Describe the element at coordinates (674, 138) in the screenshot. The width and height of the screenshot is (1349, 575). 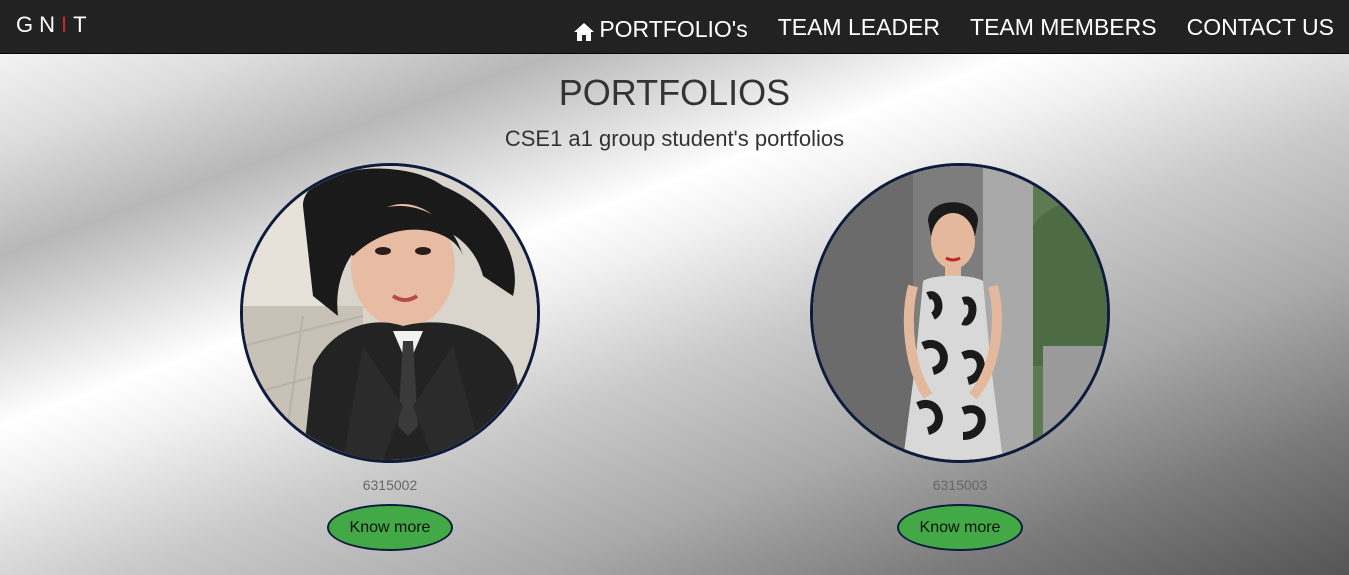
I see `page-subtitle: CSE1 a1 group student's portfolios` at that location.